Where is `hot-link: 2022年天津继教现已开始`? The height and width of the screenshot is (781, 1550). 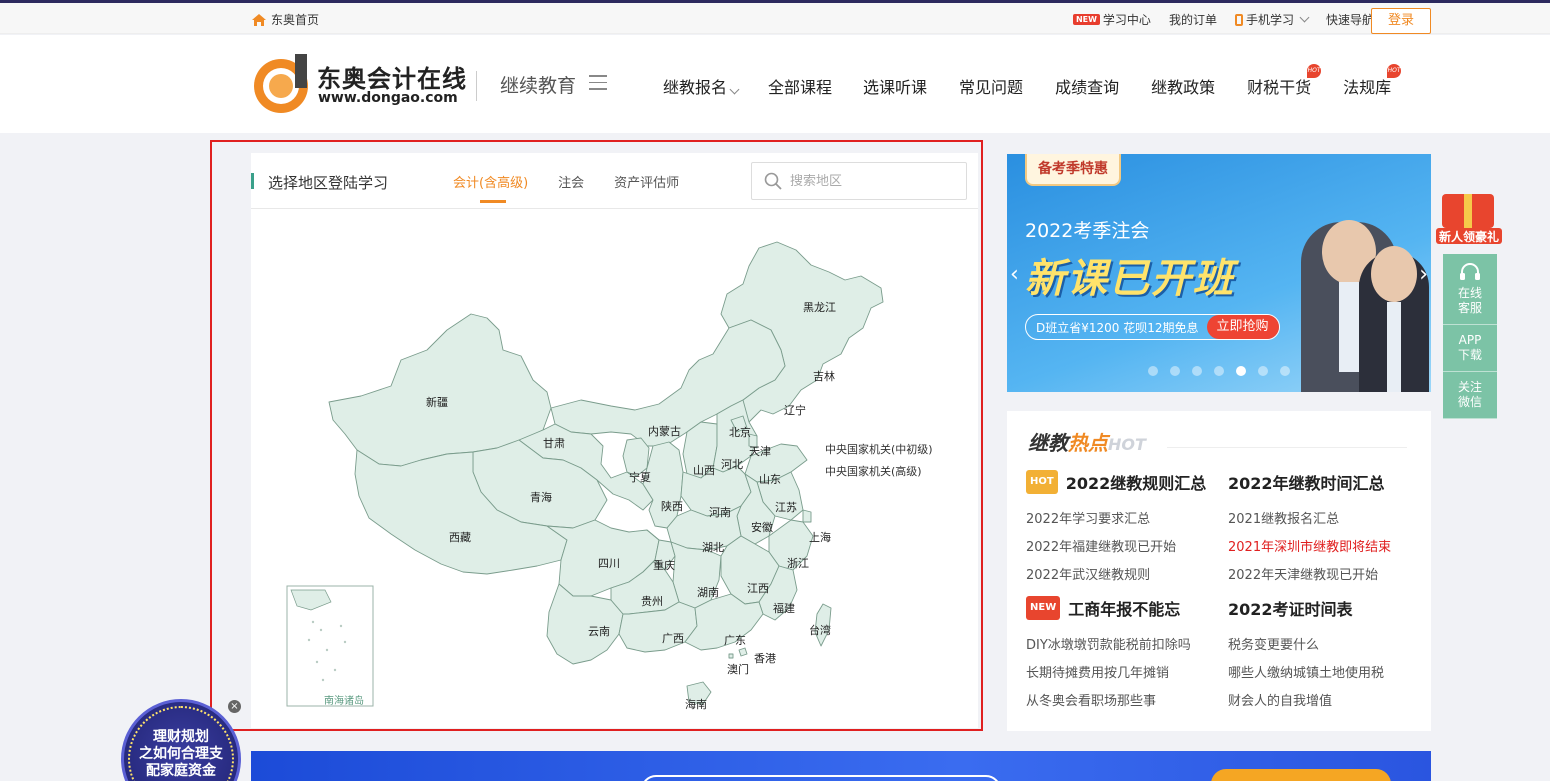 hot-link: 2022年天津继教现已开始 is located at coordinates (1309, 576).